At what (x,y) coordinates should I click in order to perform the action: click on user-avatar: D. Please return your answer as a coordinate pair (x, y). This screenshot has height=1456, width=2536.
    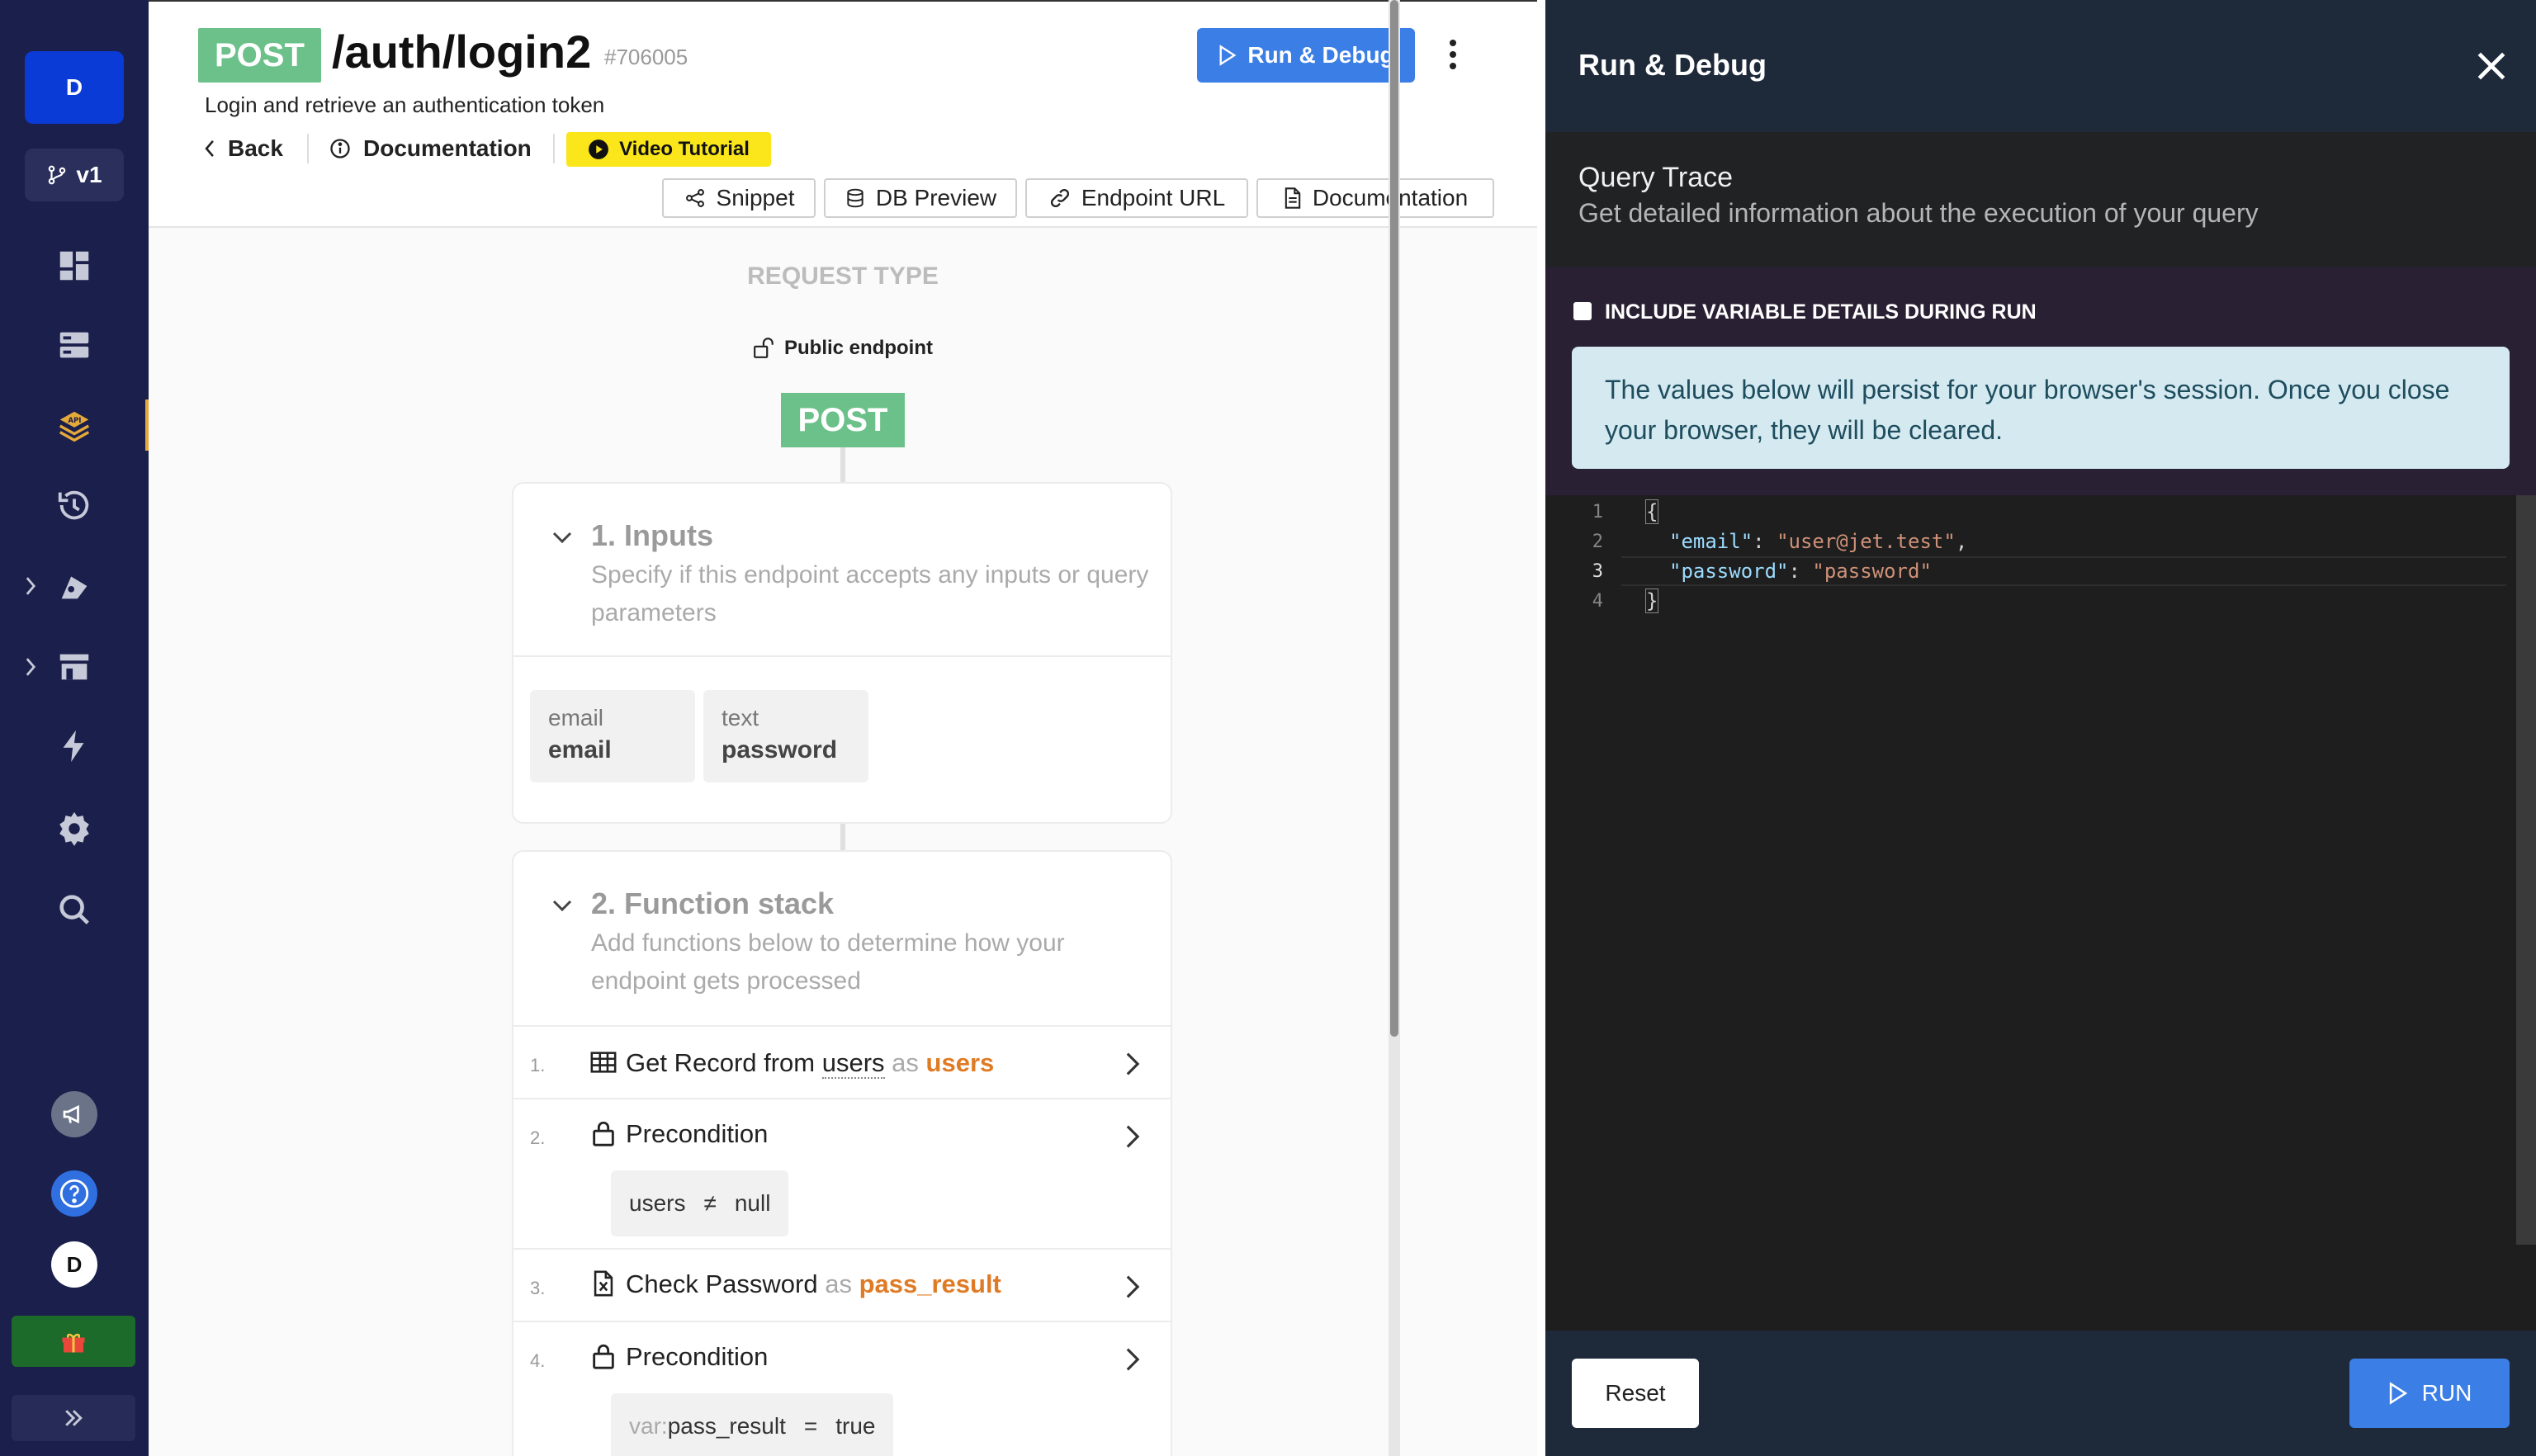
    Looking at the image, I should click on (74, 1264).